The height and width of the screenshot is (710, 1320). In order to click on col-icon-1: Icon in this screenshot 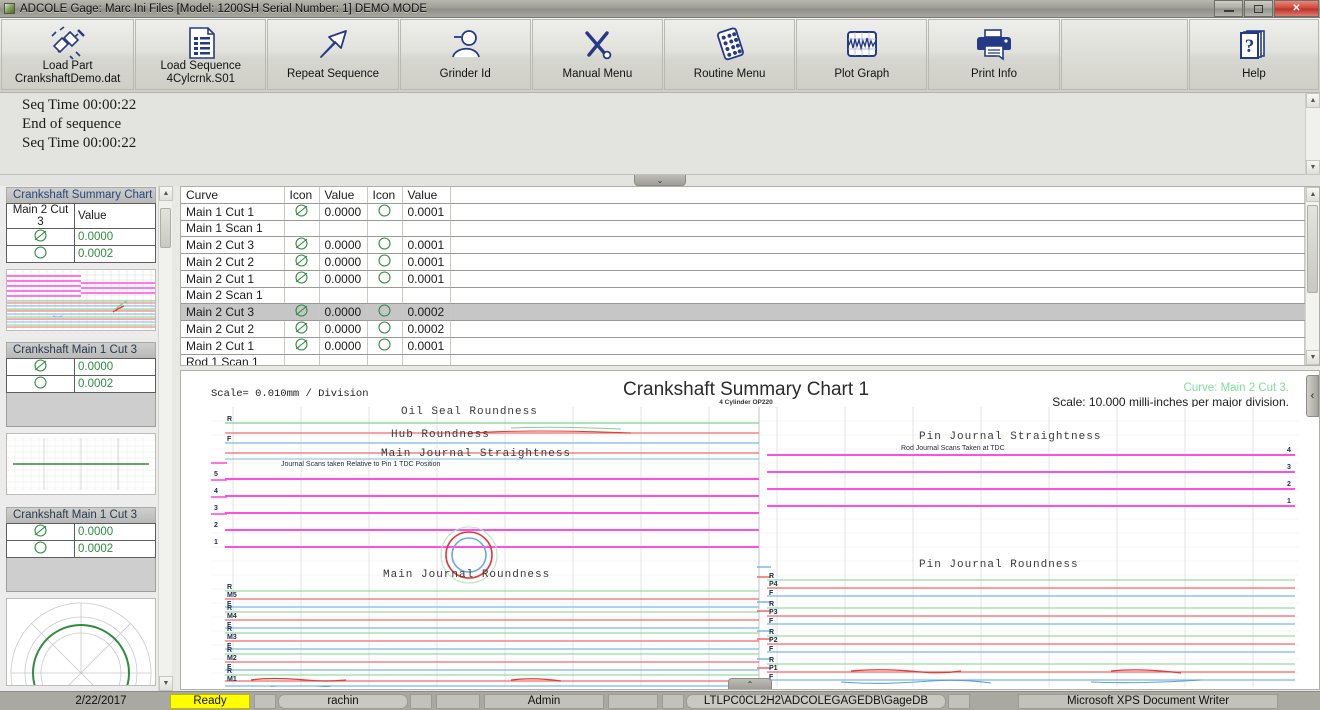, I will do `click(302, 195)`.